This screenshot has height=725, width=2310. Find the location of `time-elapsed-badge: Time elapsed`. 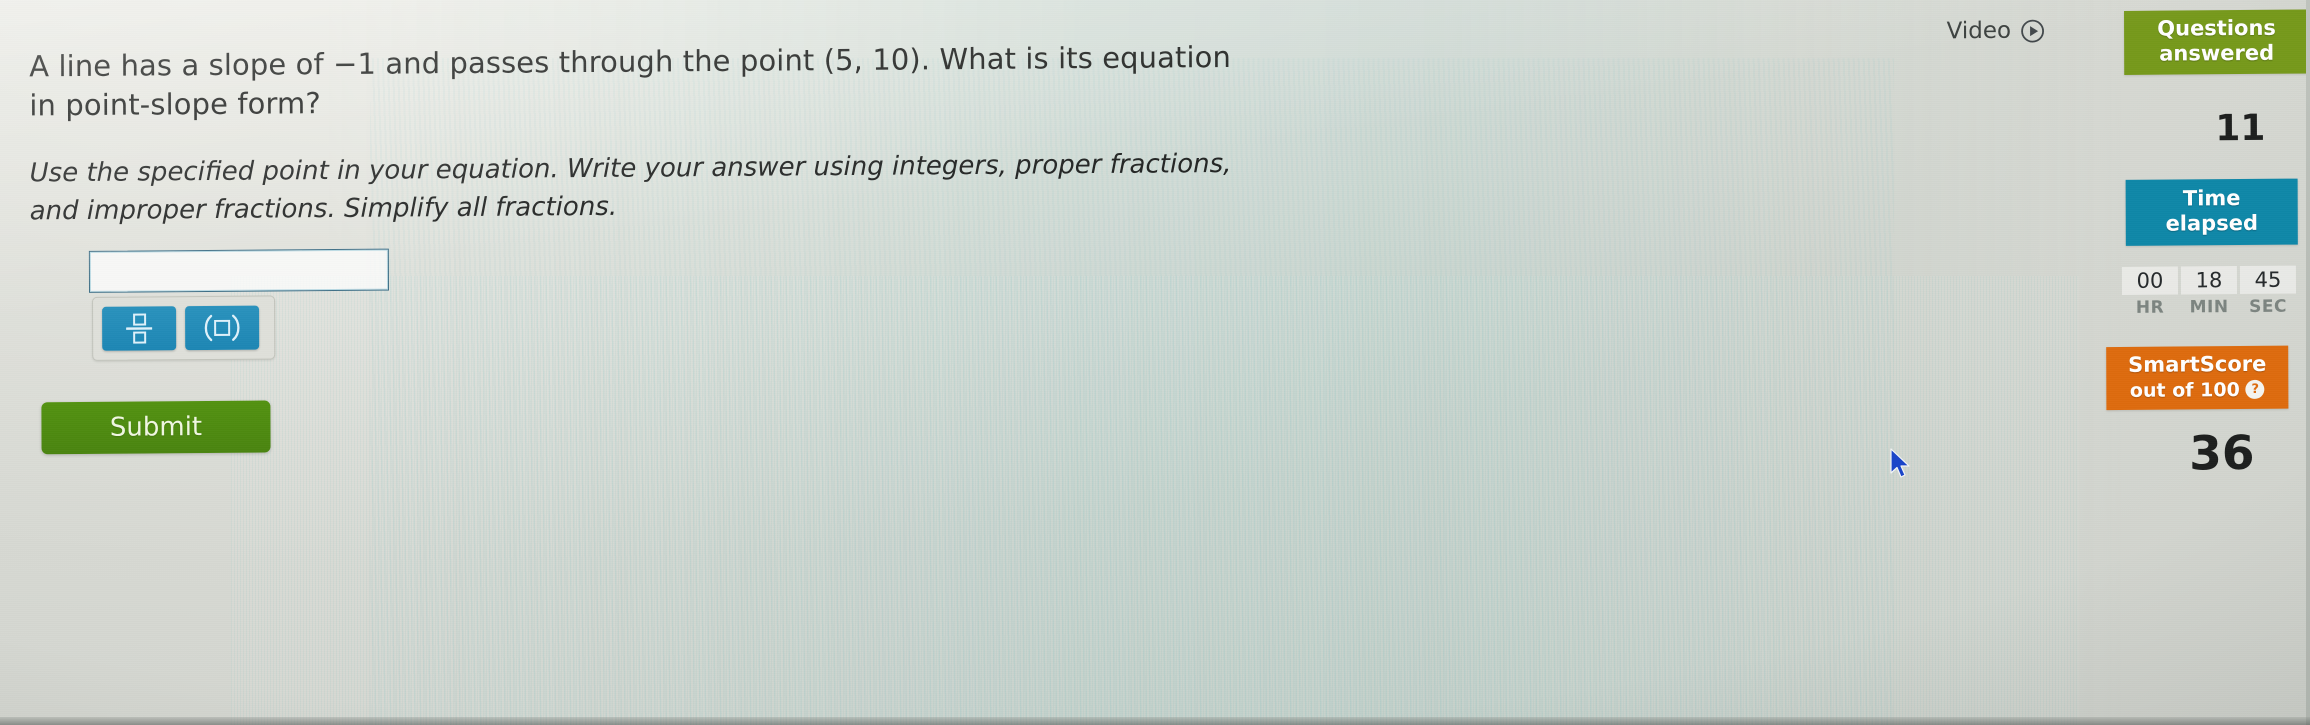

time-elapsed-badge: Time elapsed is located at coordinates (2211, 212).